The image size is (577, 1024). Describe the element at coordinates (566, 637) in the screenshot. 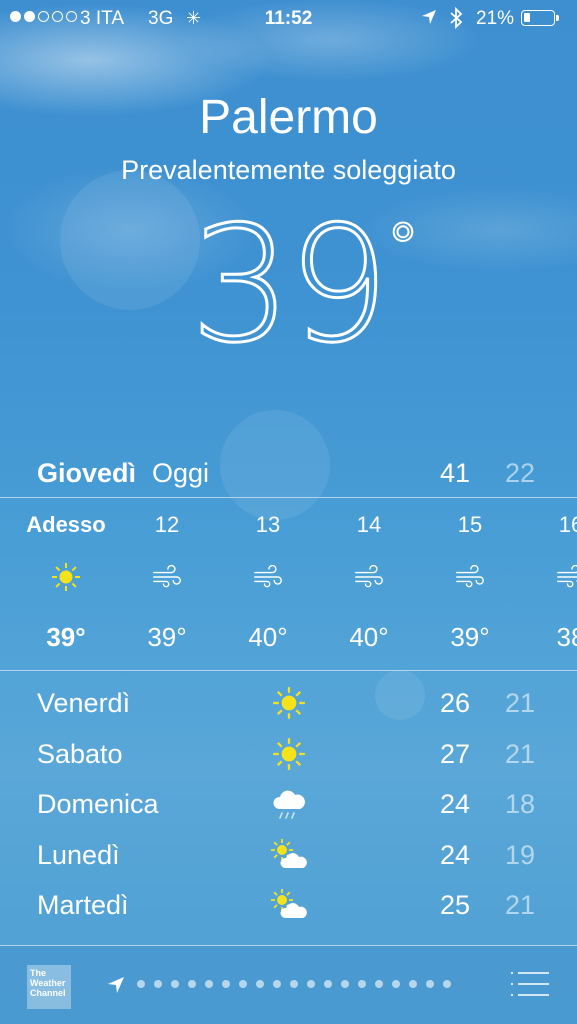

I see `hourly-temp: 38` at that location.